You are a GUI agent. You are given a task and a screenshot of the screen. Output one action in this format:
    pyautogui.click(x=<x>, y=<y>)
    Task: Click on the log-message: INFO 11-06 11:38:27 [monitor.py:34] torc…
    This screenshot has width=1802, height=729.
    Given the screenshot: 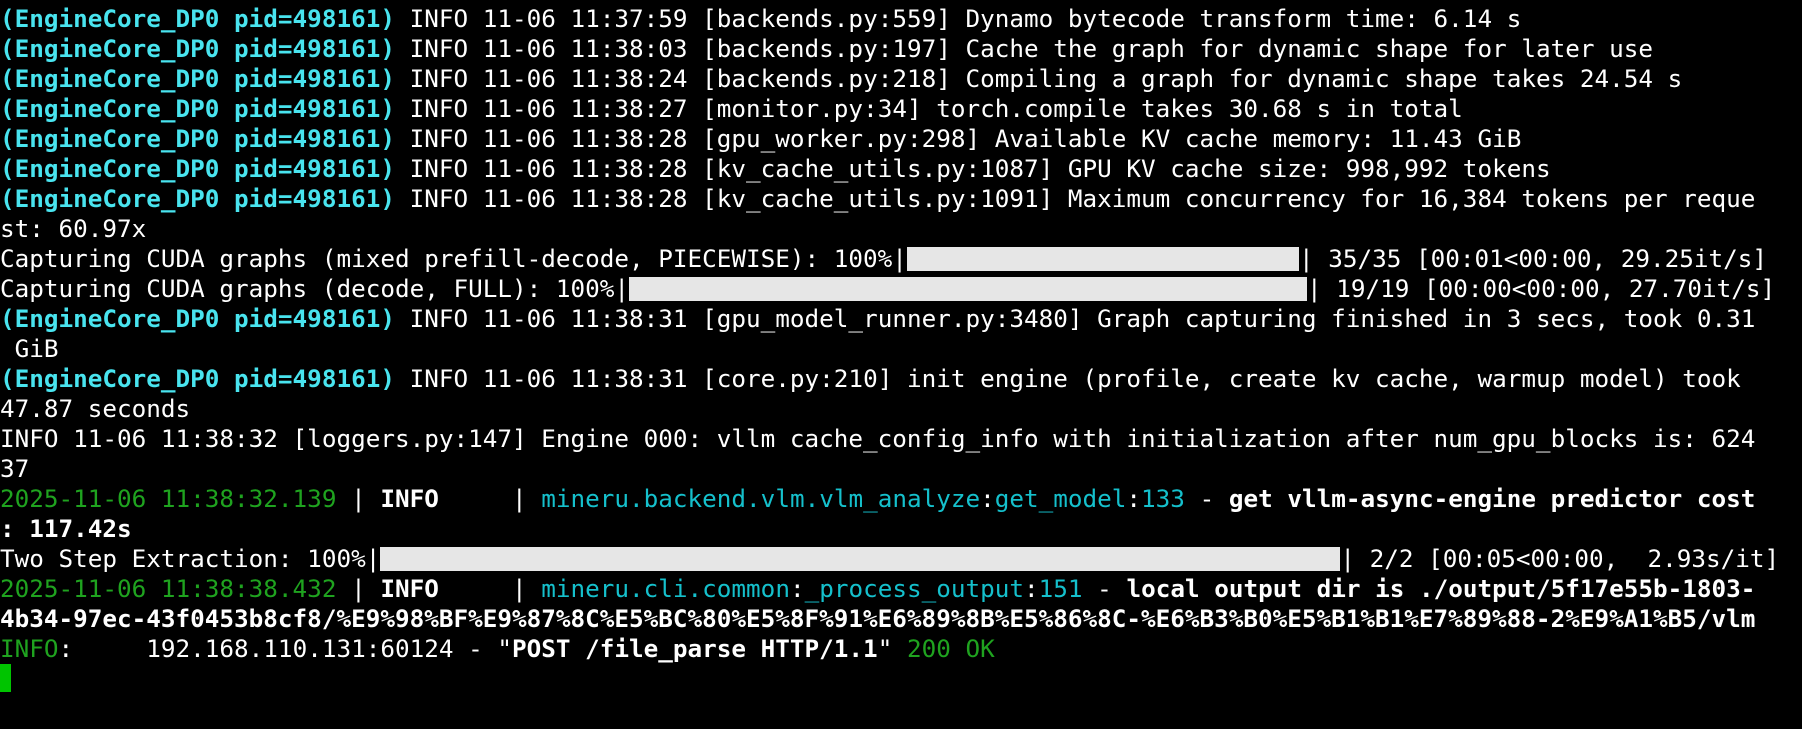 What is the action you would take?
    pyautogui.click(x=928, y=108)
    